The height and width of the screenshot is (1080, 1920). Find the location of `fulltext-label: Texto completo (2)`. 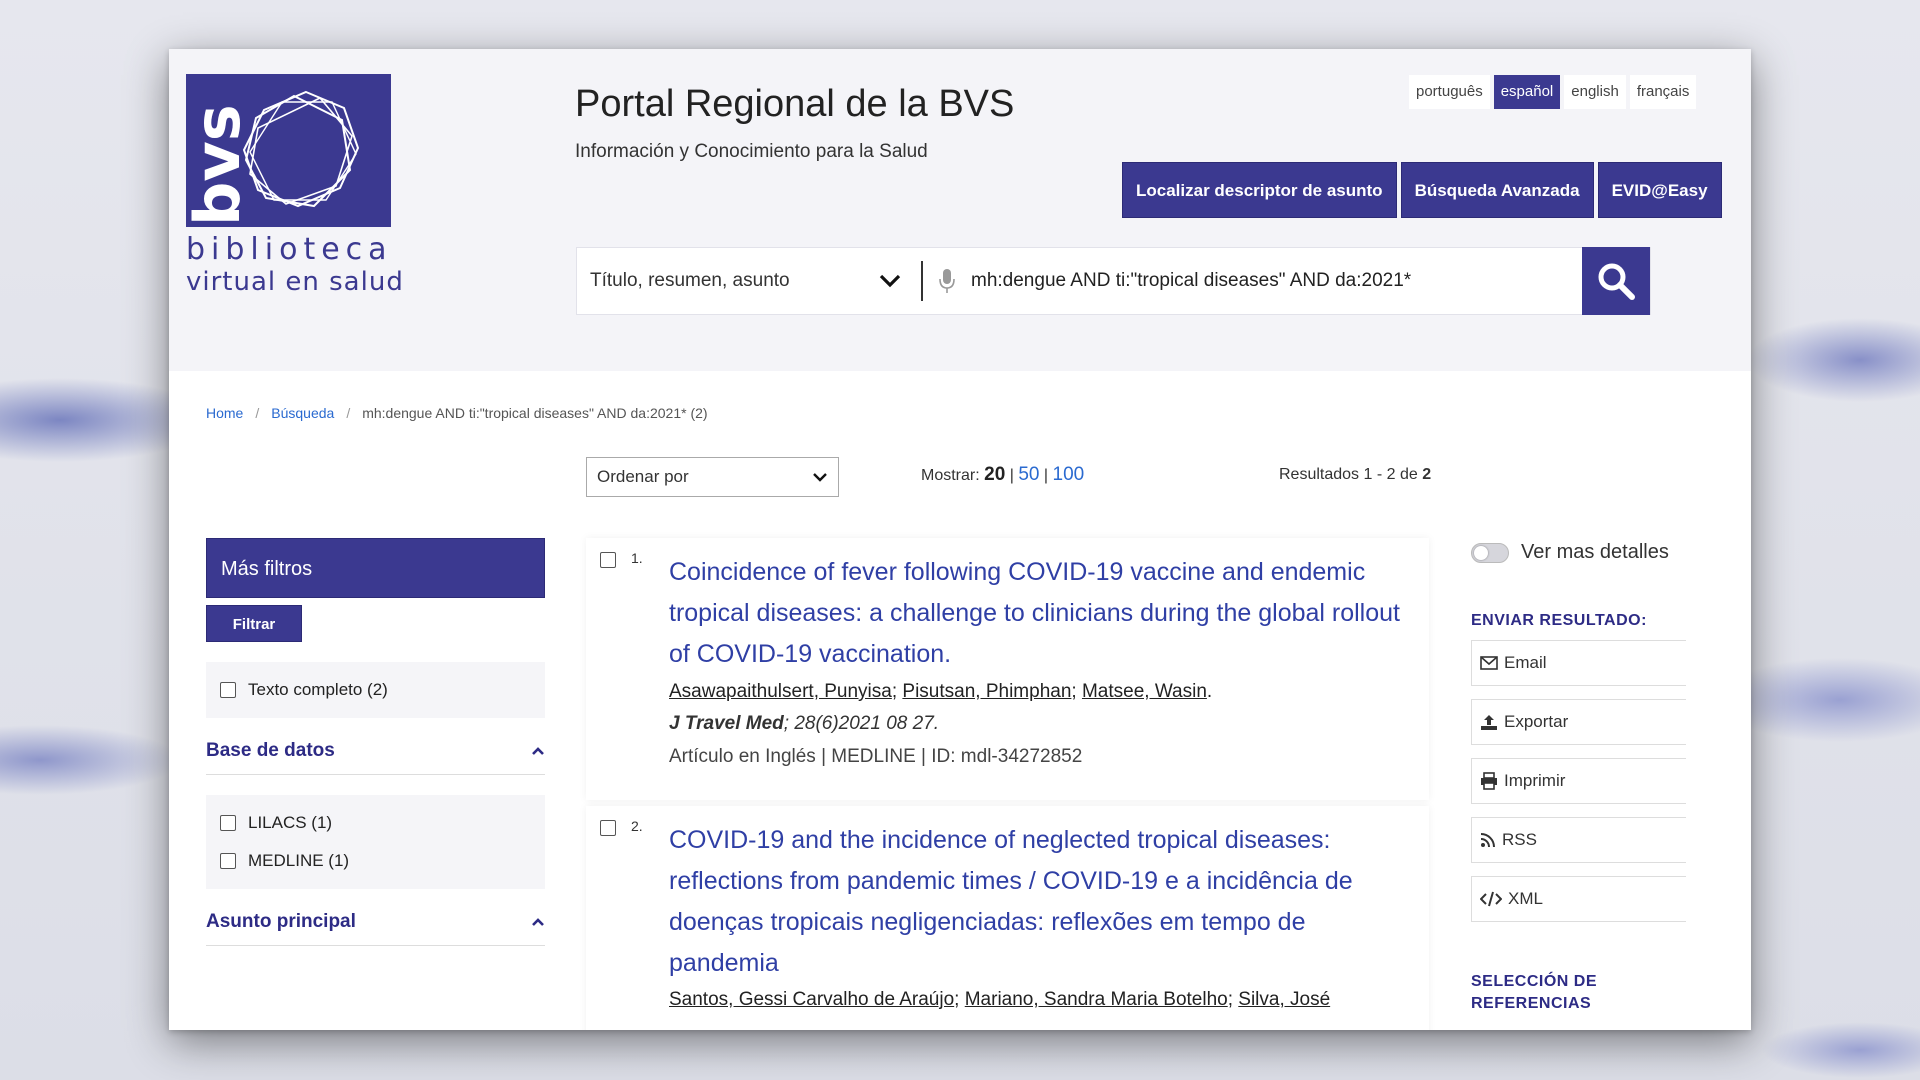

fulltext-label: Texto completo (2) is located at coordinates (318, 689).